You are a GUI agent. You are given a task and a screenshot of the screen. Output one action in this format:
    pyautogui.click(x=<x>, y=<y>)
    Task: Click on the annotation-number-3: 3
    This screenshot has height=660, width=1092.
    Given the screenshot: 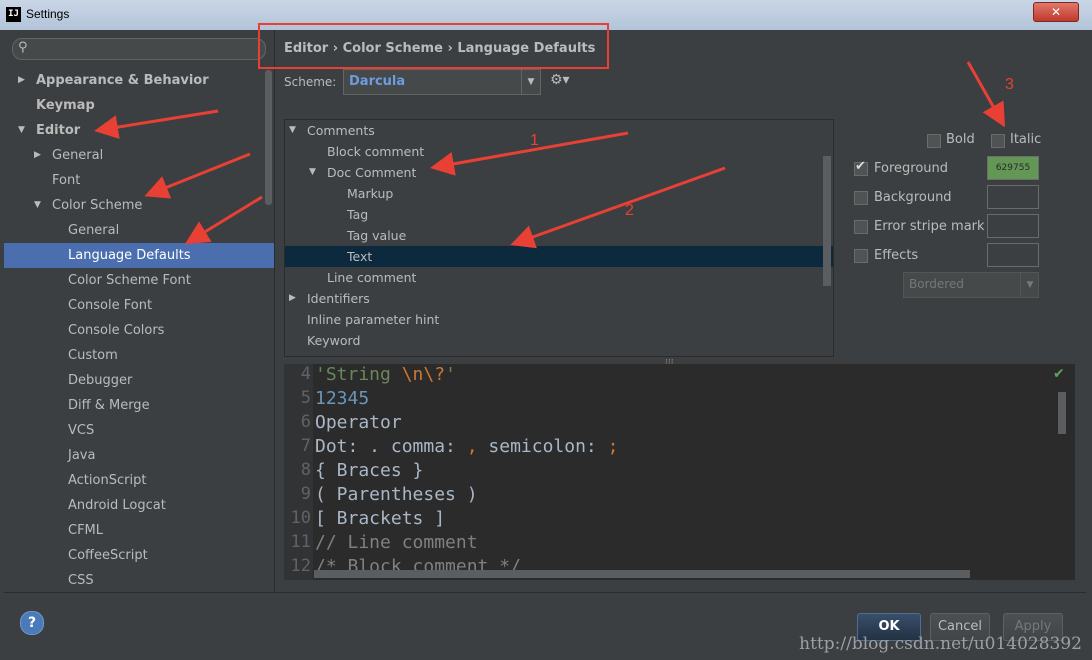 What is the action you would take?
    pyautogui.click(x=1009, y=84)
    